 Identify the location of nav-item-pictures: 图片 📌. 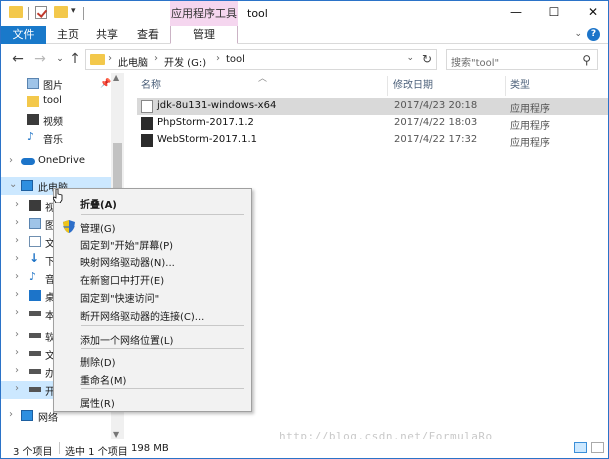
(56, 84).